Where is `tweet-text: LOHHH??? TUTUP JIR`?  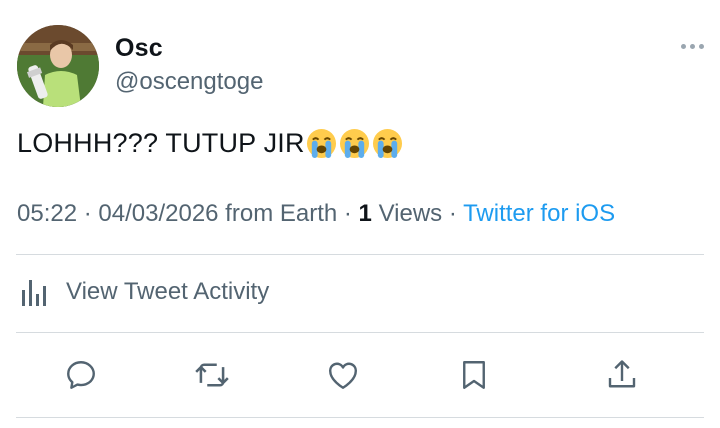 tweet-text: LOHHH??? TUTUP JIR is located at coordinates (211, 143).